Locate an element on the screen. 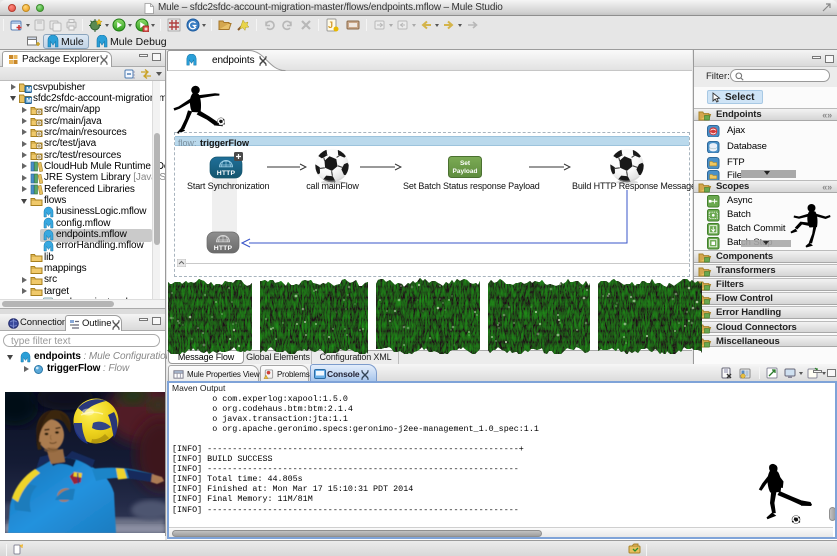 The width and height of the screenshot is (837, 556). svg-text: Payload is located at coordinates (465, 171).